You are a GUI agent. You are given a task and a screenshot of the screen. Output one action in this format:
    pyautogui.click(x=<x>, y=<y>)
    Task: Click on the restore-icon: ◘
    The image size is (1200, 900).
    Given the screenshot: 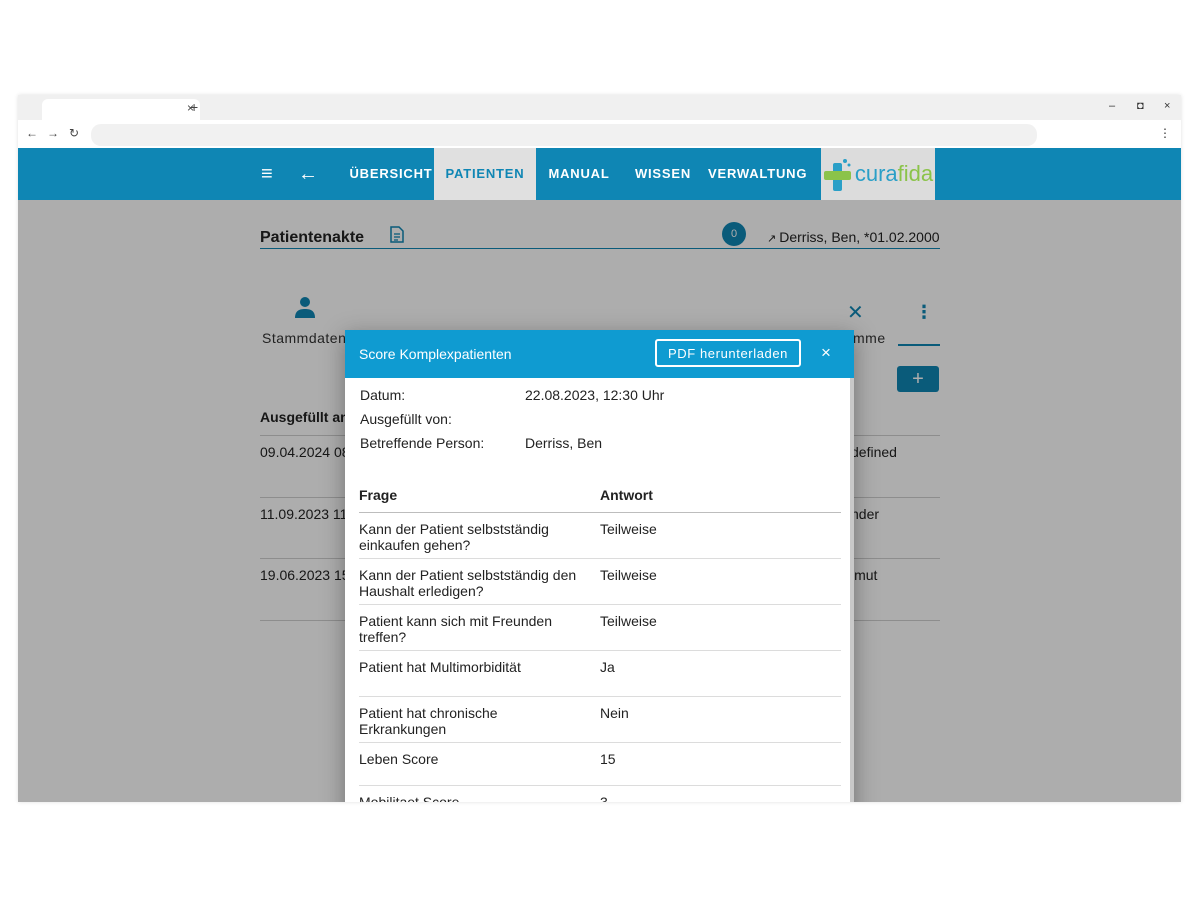 What is the action you would take?
    pyautogui.click(x=1140, y=106)
    